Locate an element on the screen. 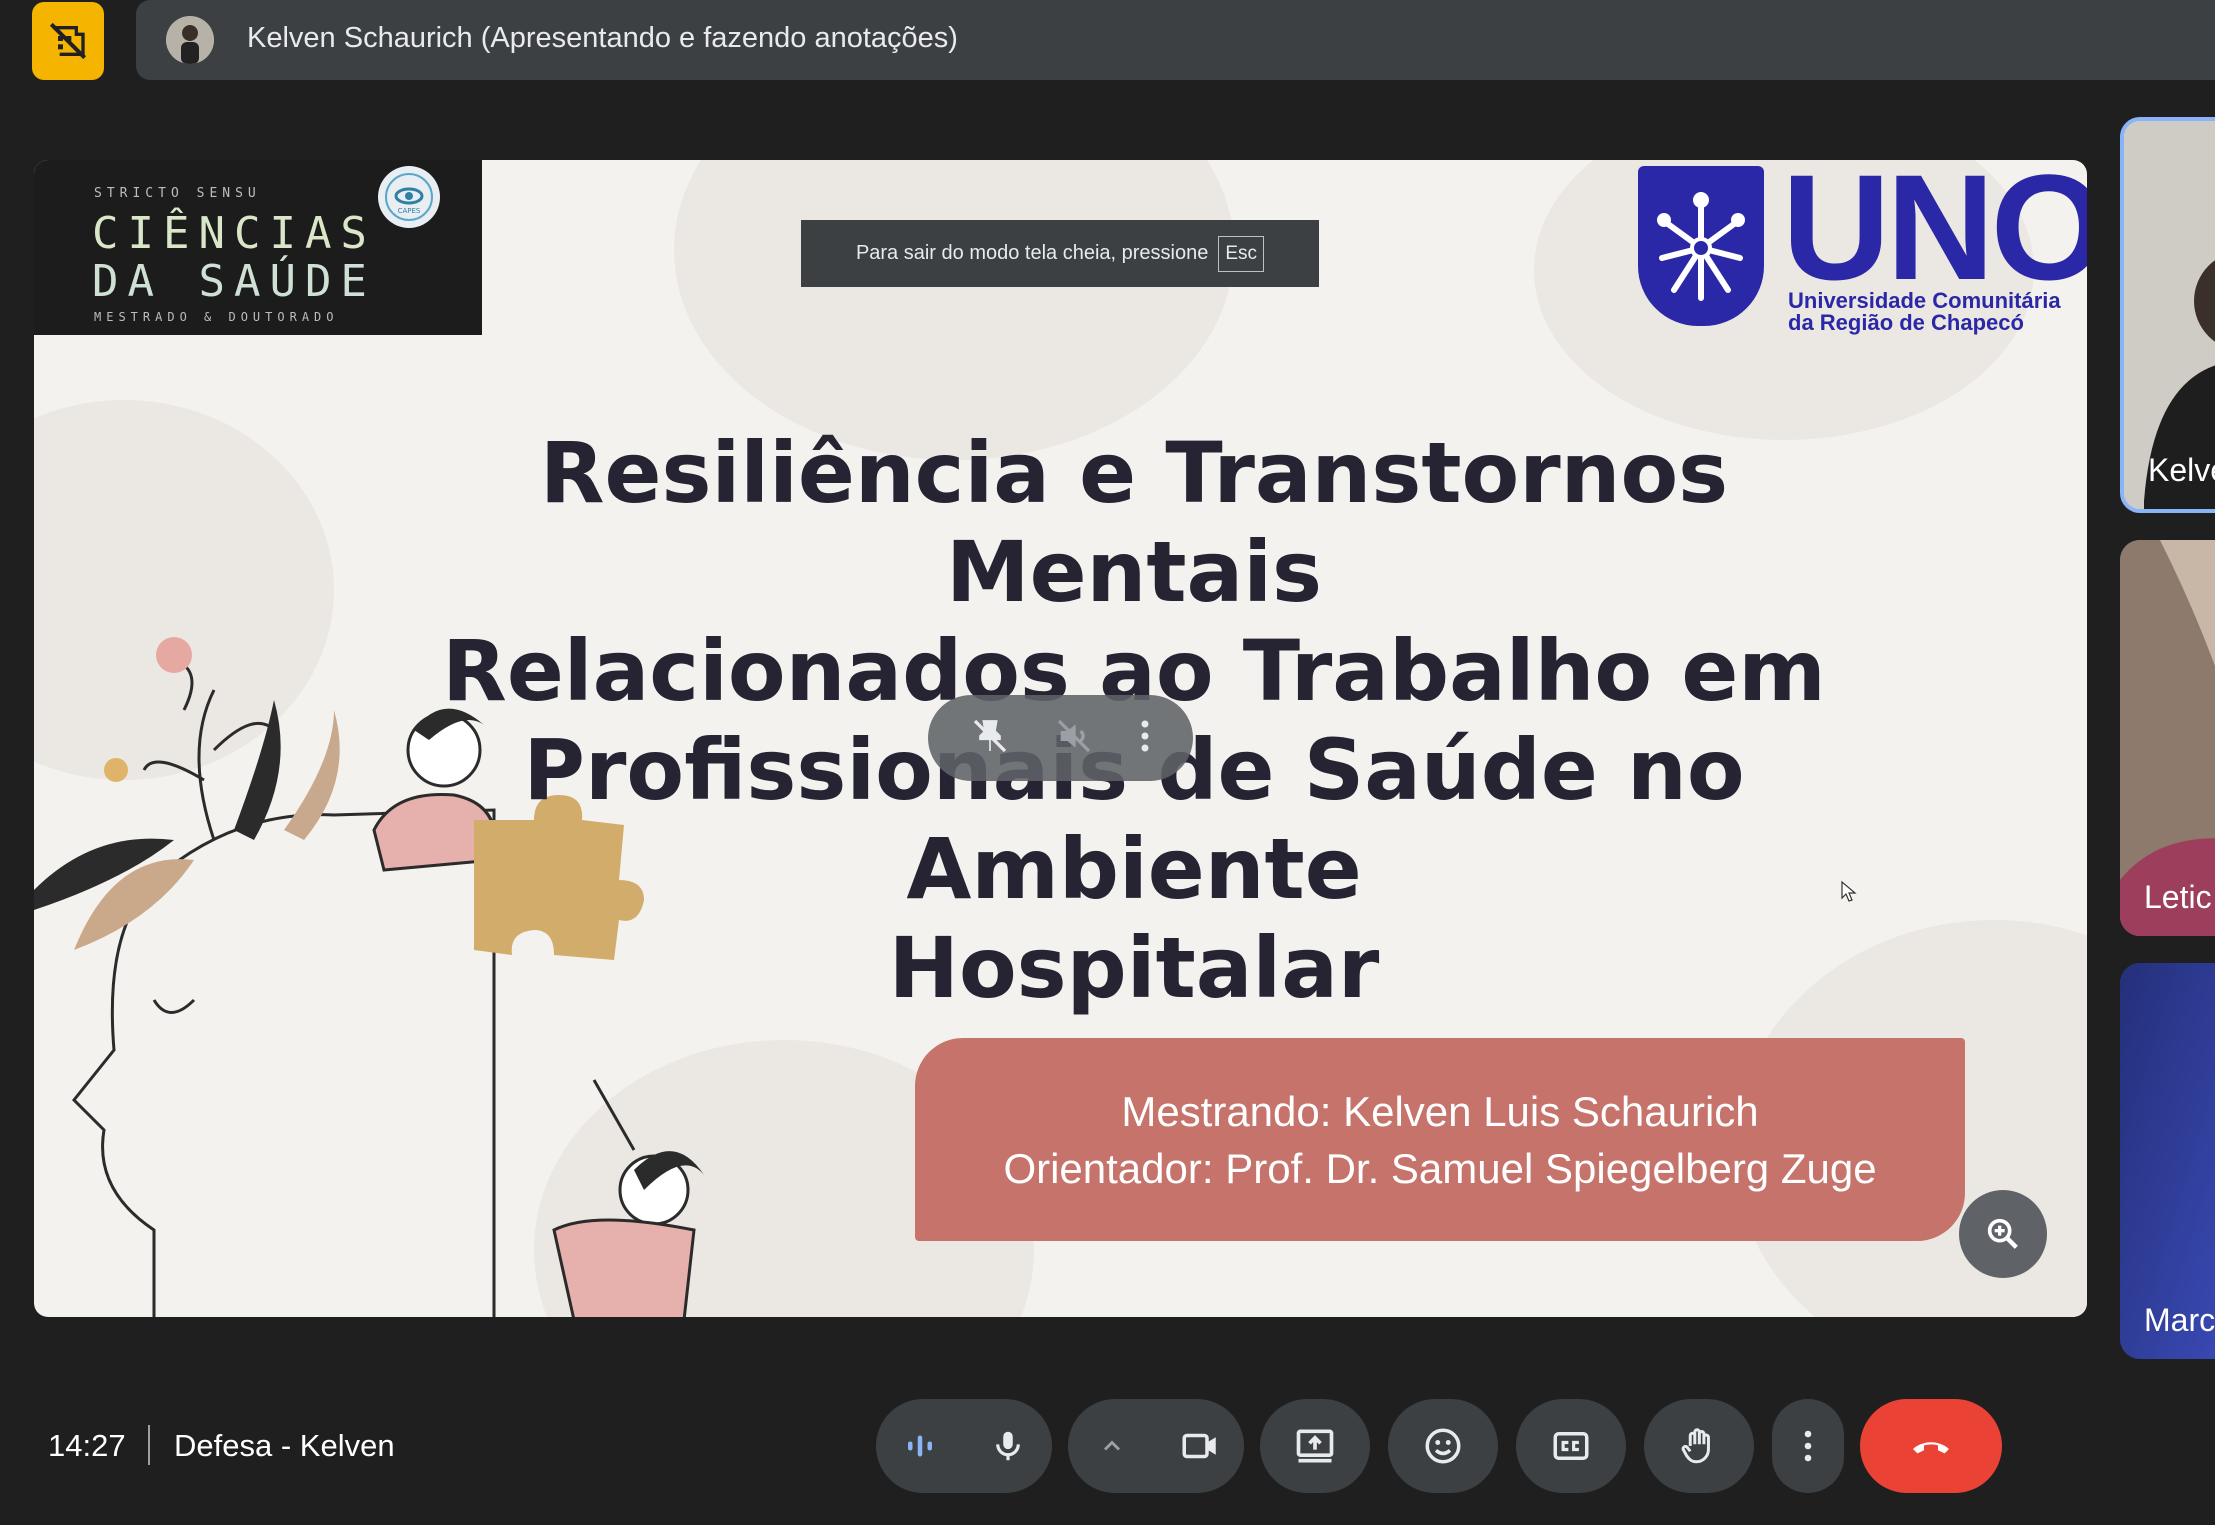 Image resolution: width=2215 pixels, height=1525 pixels. muted-speaker-icon is located at coordinates (1074, 738).